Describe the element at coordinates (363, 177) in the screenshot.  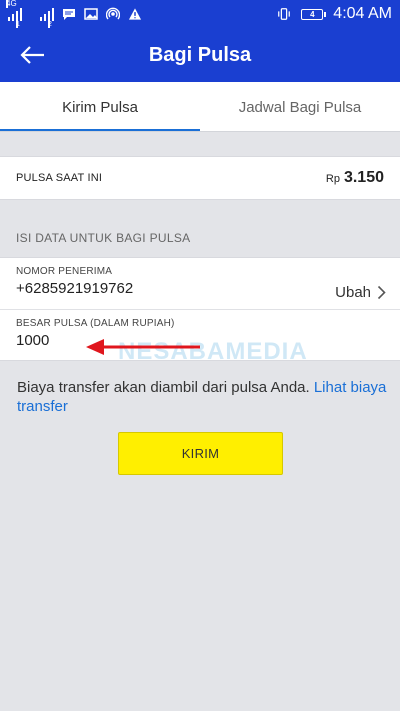
I see `balance-amount: 3.150` at that location.